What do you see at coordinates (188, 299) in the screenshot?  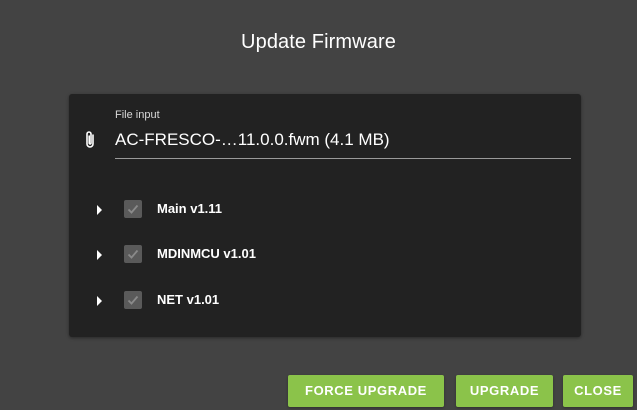 I see `component-label: NET v1.01` at bounding box center [188, 299].